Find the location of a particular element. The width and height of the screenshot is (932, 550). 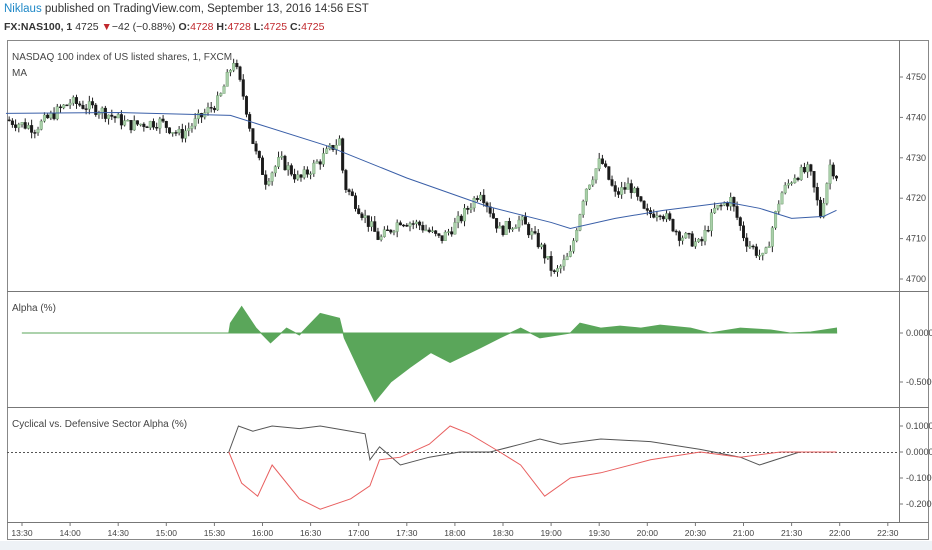

cyclical-pane-title: Cyclical vs. Defensive Sector Alpha (%) is located at coordinates (99, 424).